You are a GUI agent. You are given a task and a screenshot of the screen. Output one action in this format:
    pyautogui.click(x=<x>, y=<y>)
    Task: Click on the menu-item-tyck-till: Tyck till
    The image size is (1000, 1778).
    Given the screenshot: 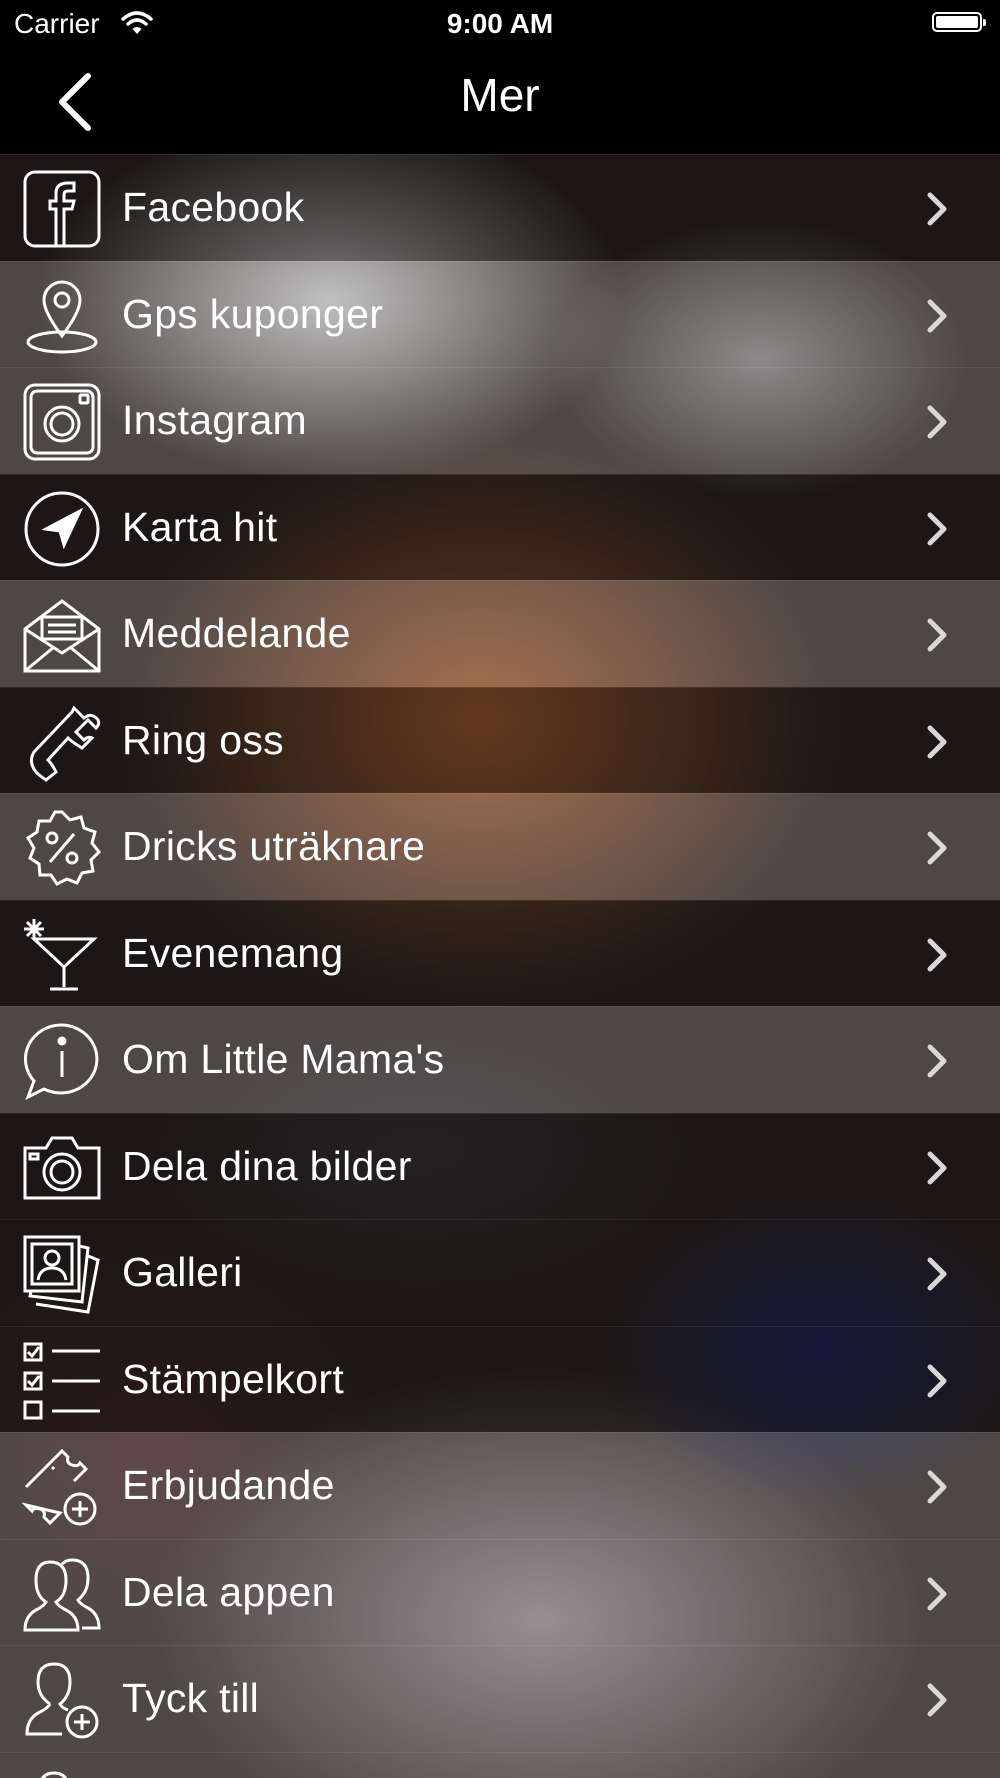 What is the action you would take?
    pyautogui.click(x=500, y=1698)
    